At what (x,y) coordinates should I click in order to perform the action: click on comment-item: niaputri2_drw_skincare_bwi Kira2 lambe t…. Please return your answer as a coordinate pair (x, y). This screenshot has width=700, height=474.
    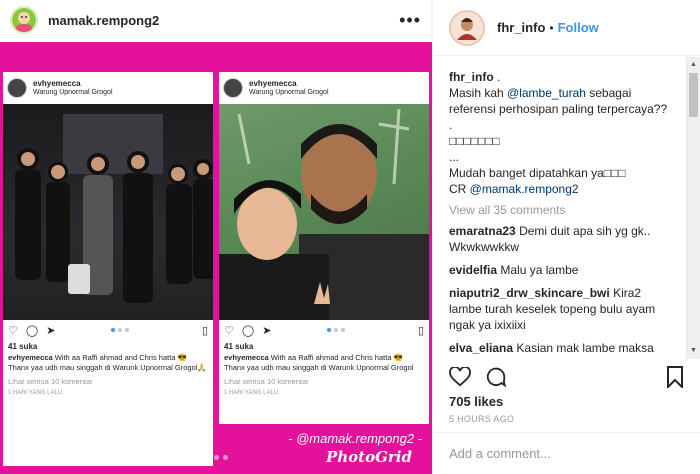
    Looking at the image, I should click on (567, 309).